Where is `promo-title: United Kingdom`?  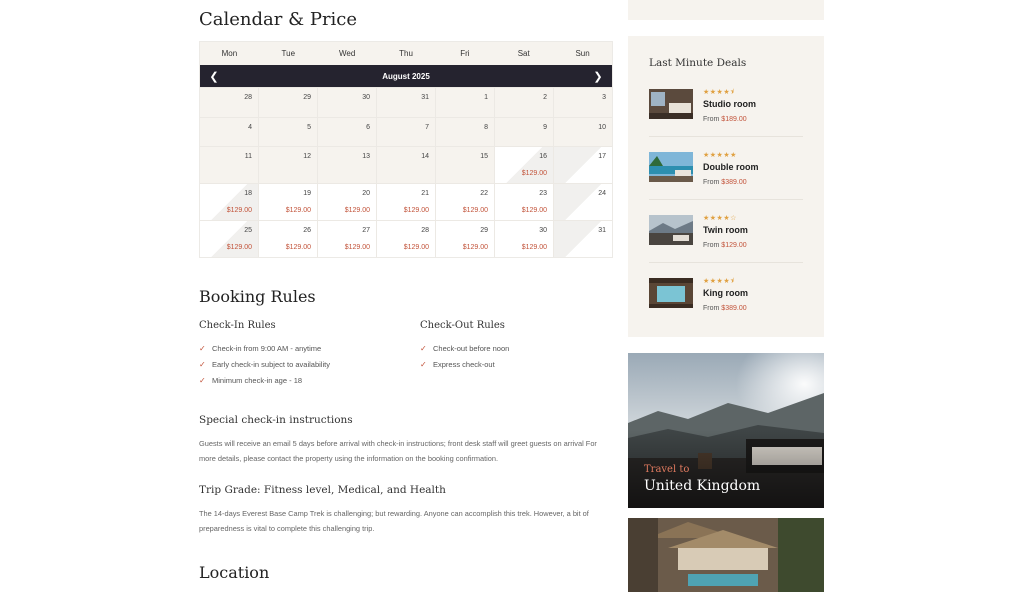
promo-title: United Kingdom is located at coordinates (702, 486).